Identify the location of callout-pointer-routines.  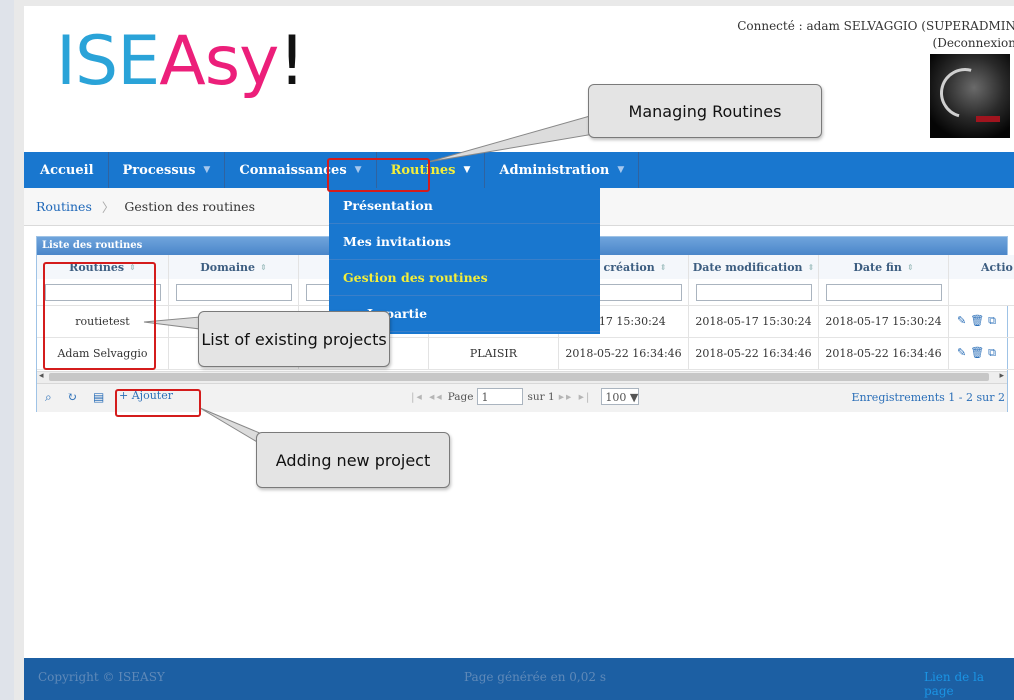
(511, 139).